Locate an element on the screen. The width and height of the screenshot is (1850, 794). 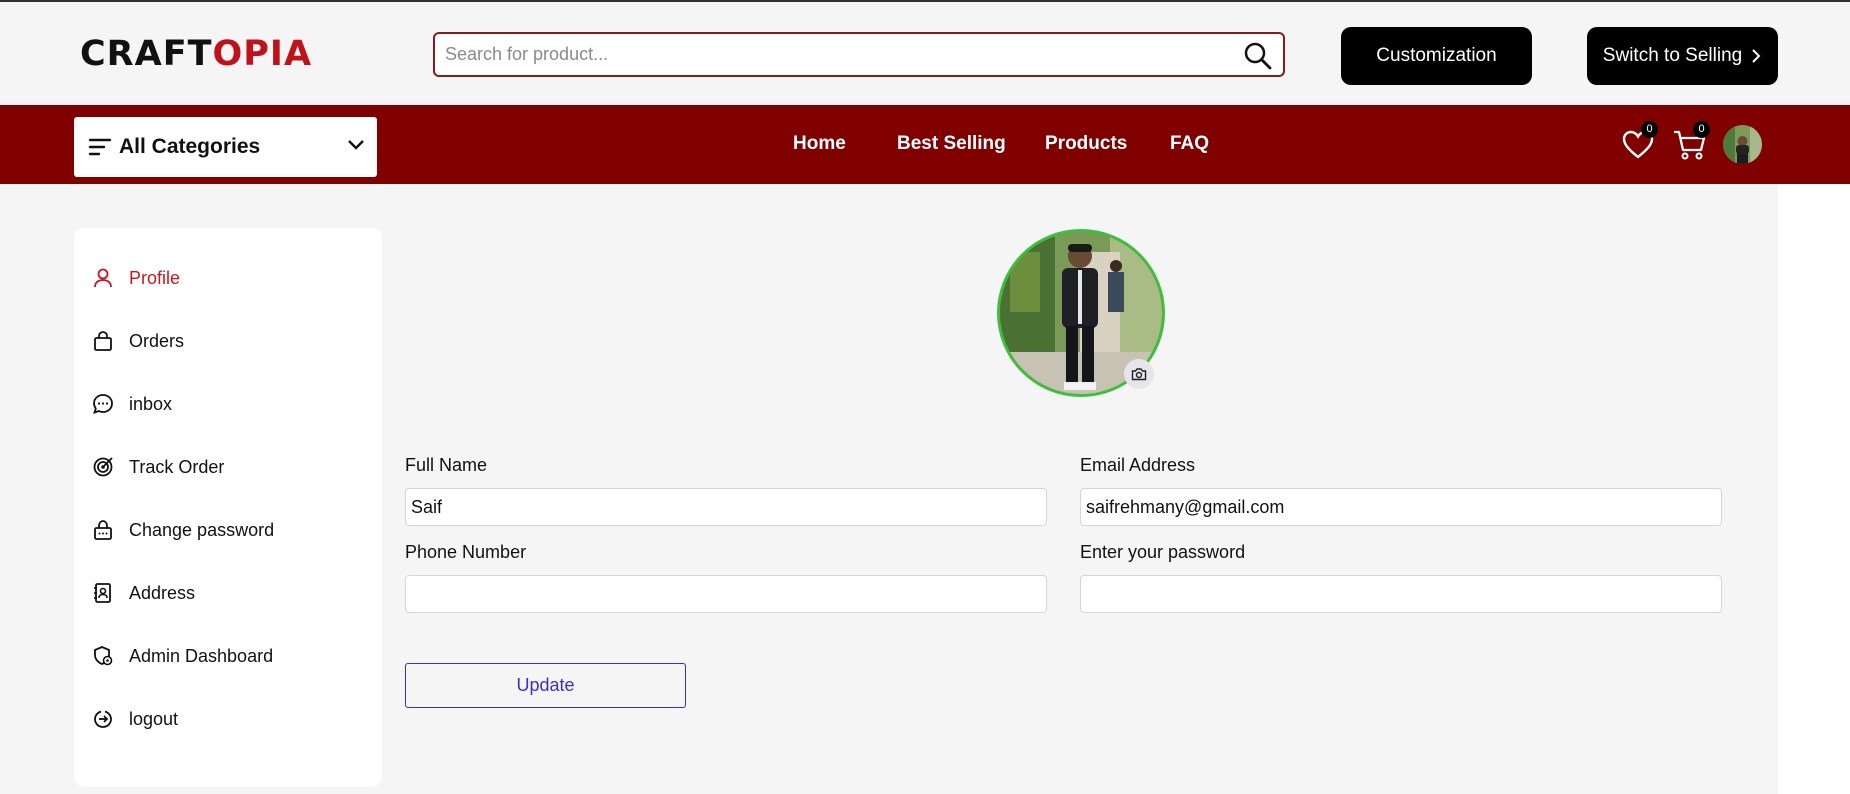
sidebar-item-logout: logout is located at coordinates (135, 719).